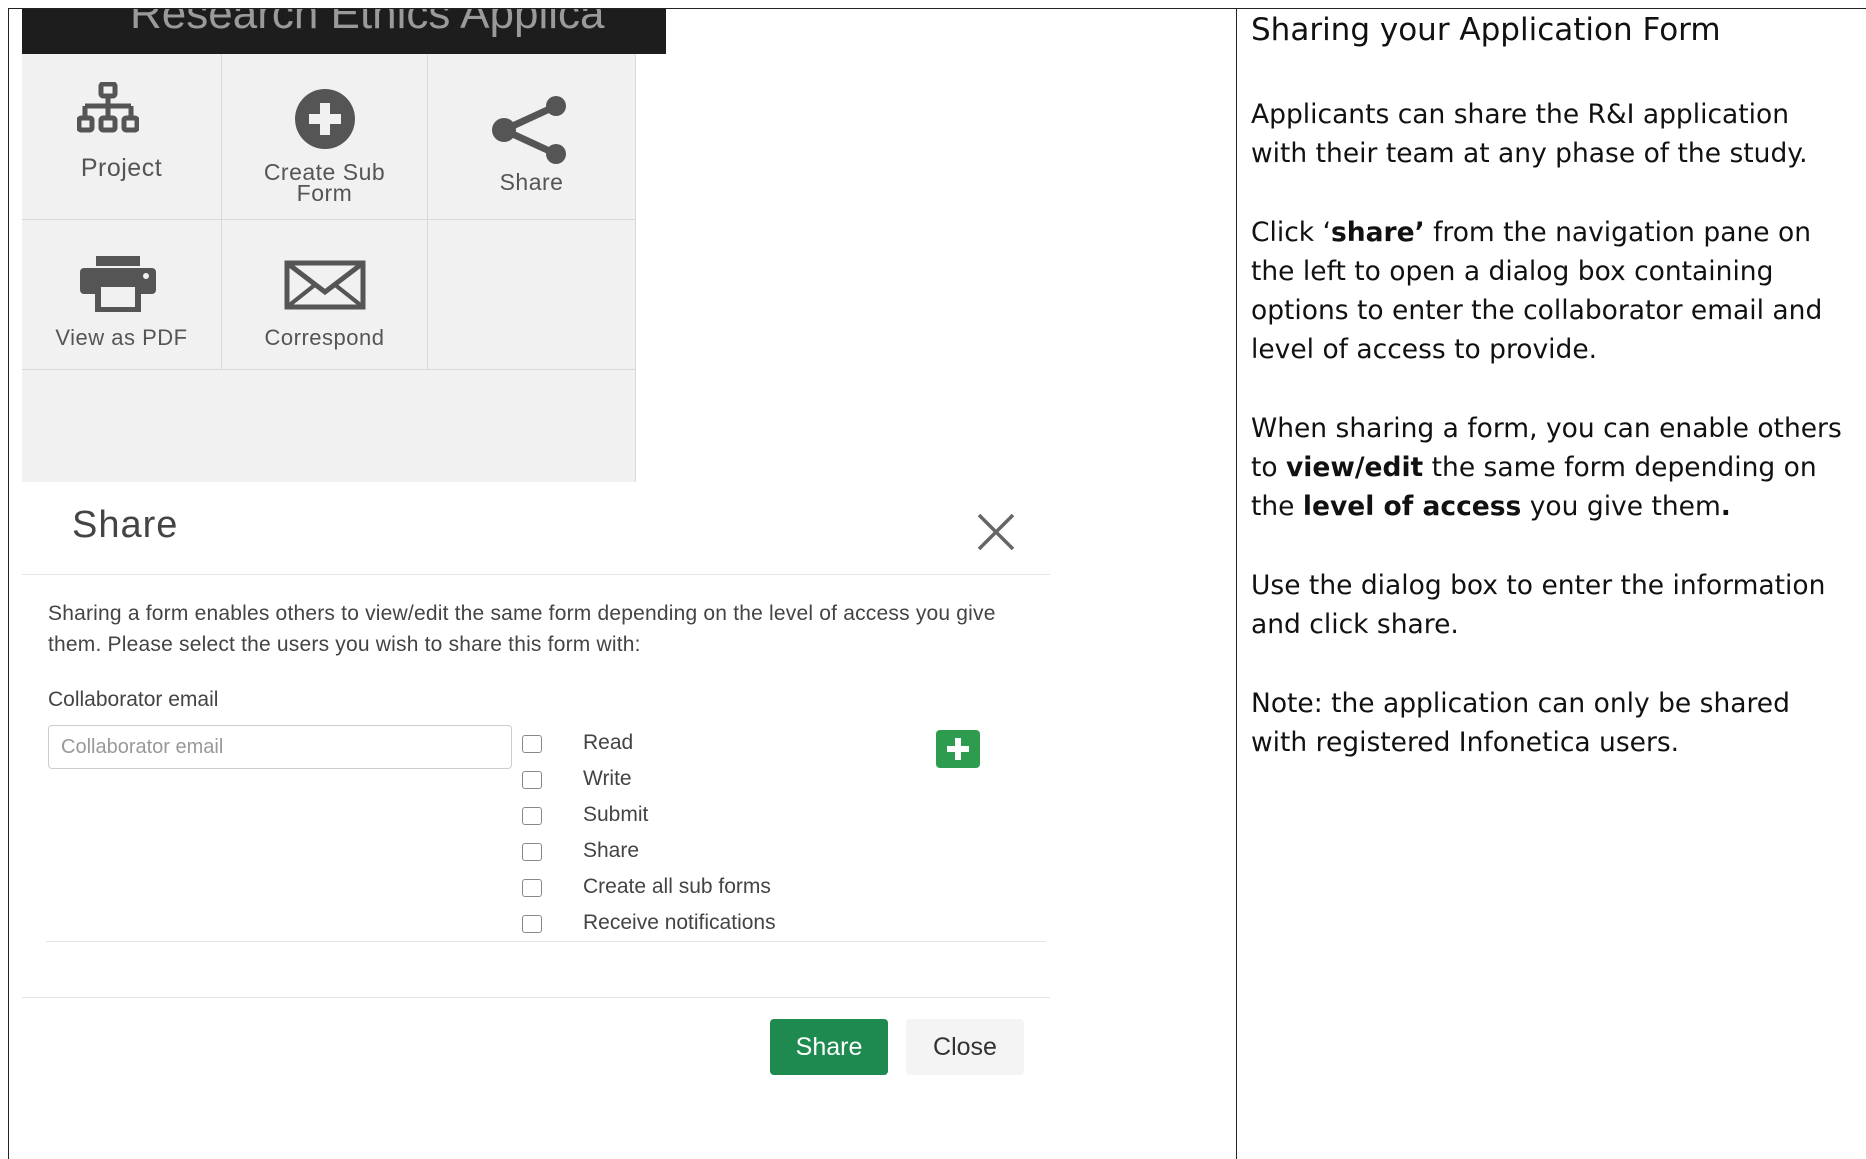 The width and height of the screenshot is (1866, 1159). I want to click on permission-label: Submit, so click(616, 814).